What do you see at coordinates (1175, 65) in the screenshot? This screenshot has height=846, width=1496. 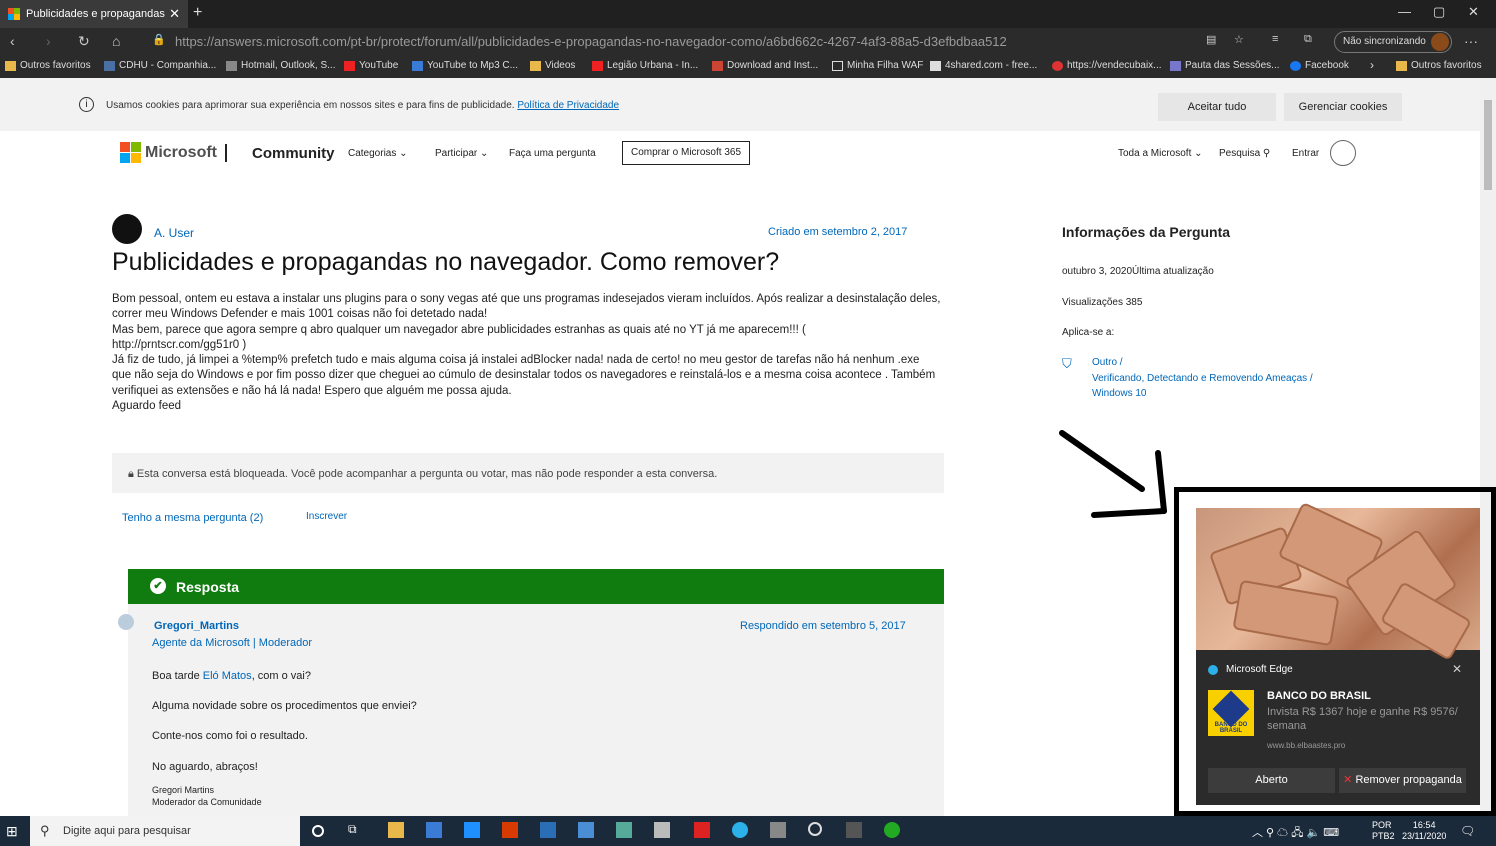 I see `site-icon` at bounding box center [1175, 65].